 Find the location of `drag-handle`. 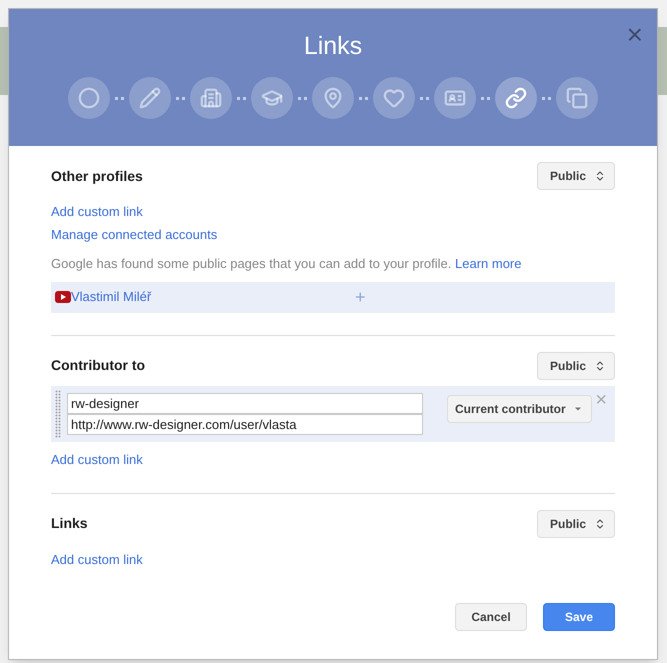

drag-handle is located at coordinates (58, 414).